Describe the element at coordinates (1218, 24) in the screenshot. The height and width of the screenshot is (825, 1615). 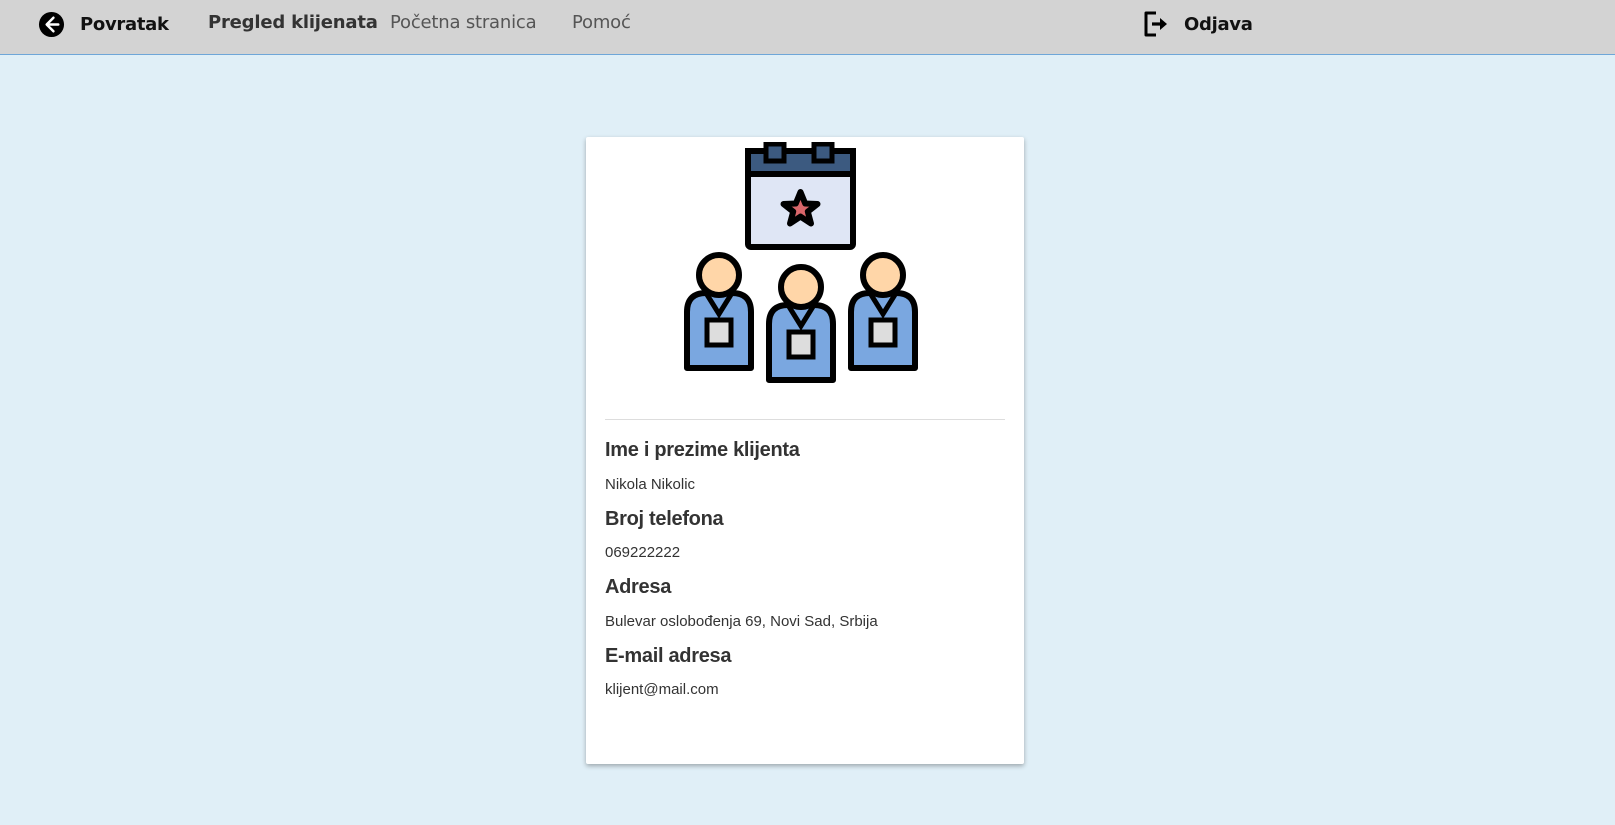
I see `logout-label: Odjava` at that location.